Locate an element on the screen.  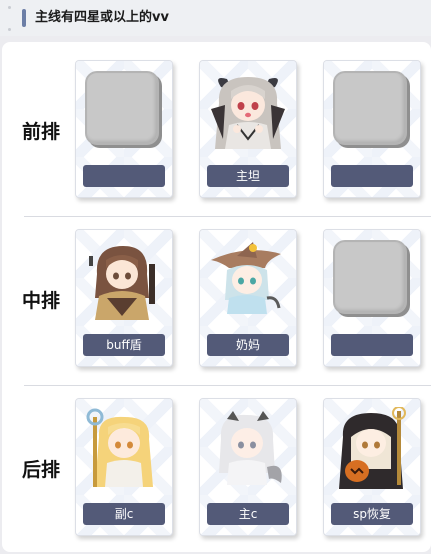
character-slot: buff盾 is located at coordinates (124, 298).